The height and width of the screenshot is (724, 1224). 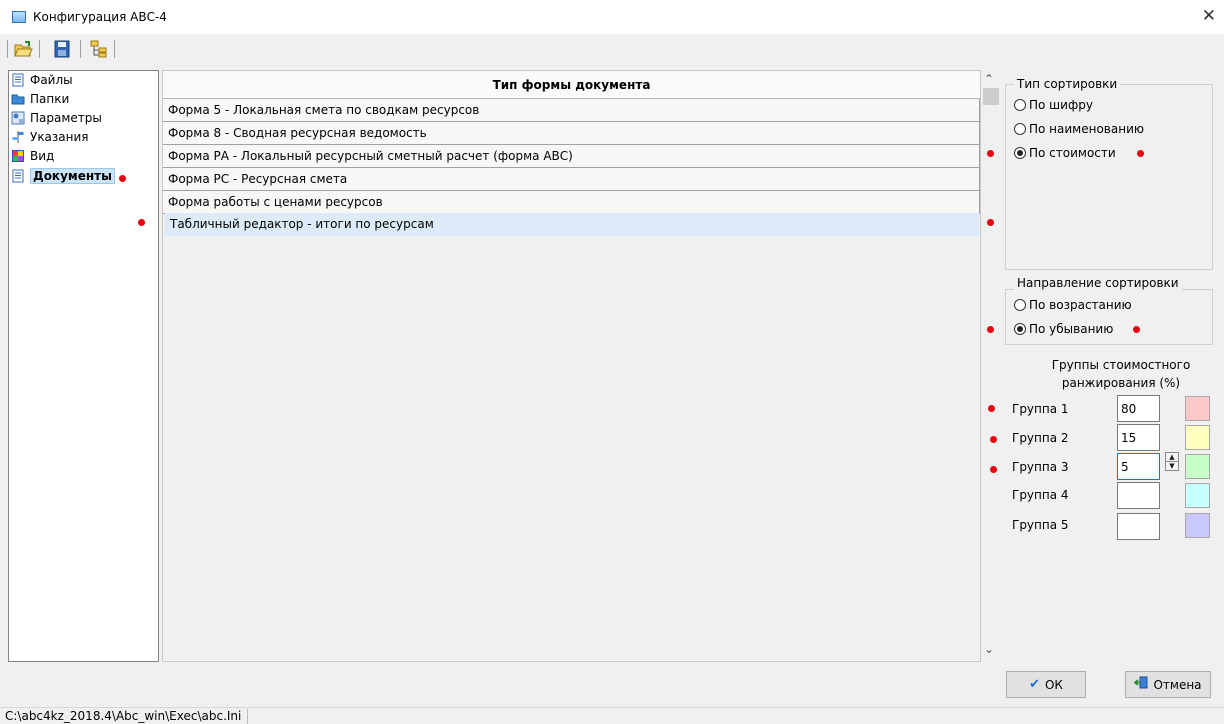 What do you see at coordinates (612, 50) in the screenshot?
I see `toolbar` at bounding box center [612, 50].